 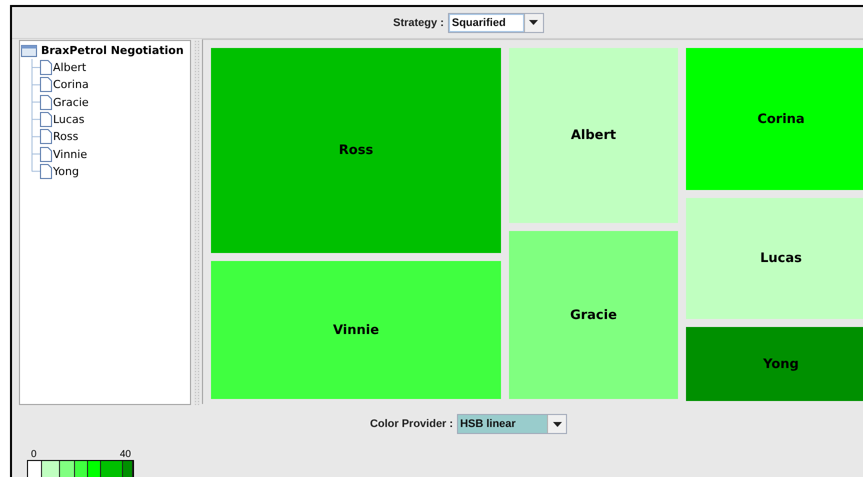 What do you see at coordinates (64, 119) in the screenshot?
I see `tree-item: Lucas` at bounding box center [64, 119].